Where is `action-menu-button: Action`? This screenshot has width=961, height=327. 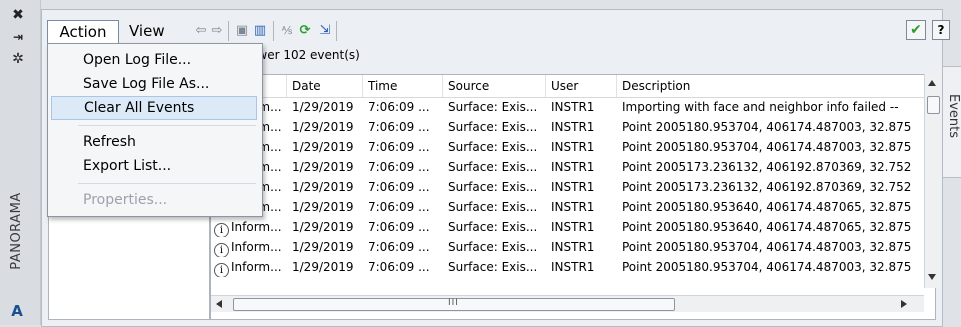
action-menu-button: Action is located at coordinates (83, 32).